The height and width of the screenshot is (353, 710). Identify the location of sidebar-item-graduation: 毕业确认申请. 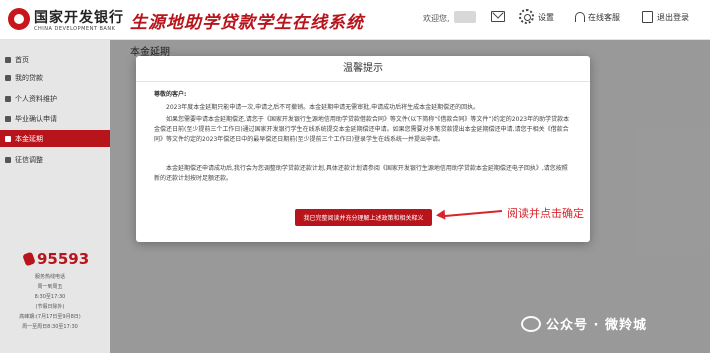
(55, 118).